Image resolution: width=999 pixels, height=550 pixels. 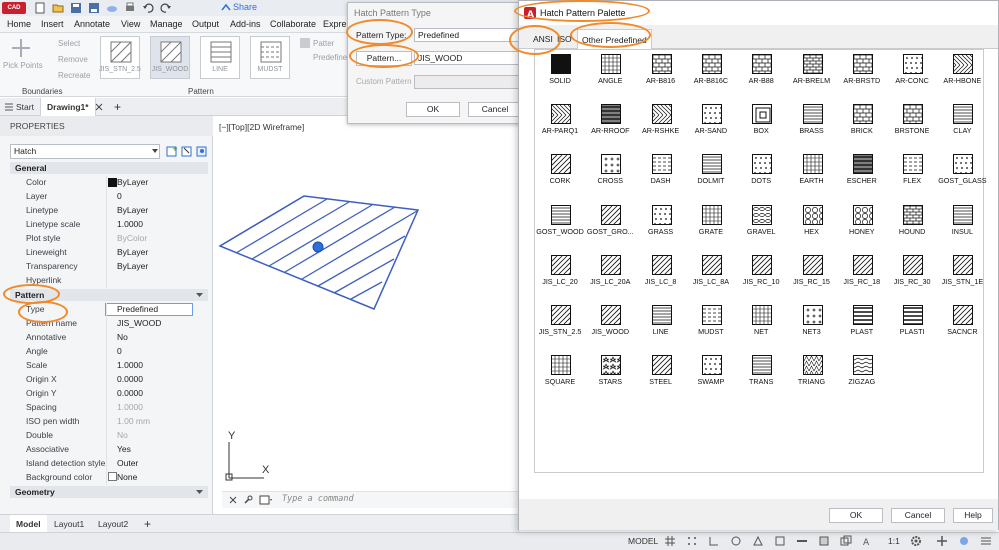 I want to click on selection-cycling-icon, so click(x=846, y=541).